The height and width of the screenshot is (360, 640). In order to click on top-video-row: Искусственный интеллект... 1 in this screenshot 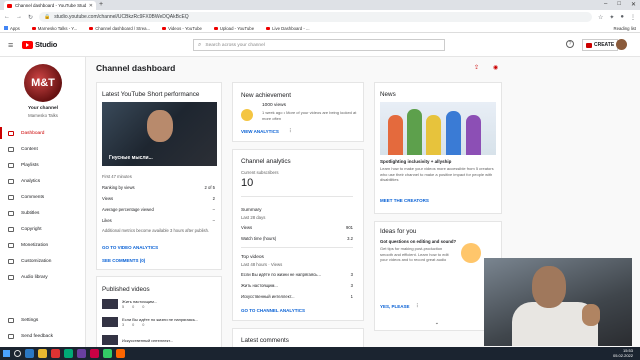, I will do `click(297, 296)`.